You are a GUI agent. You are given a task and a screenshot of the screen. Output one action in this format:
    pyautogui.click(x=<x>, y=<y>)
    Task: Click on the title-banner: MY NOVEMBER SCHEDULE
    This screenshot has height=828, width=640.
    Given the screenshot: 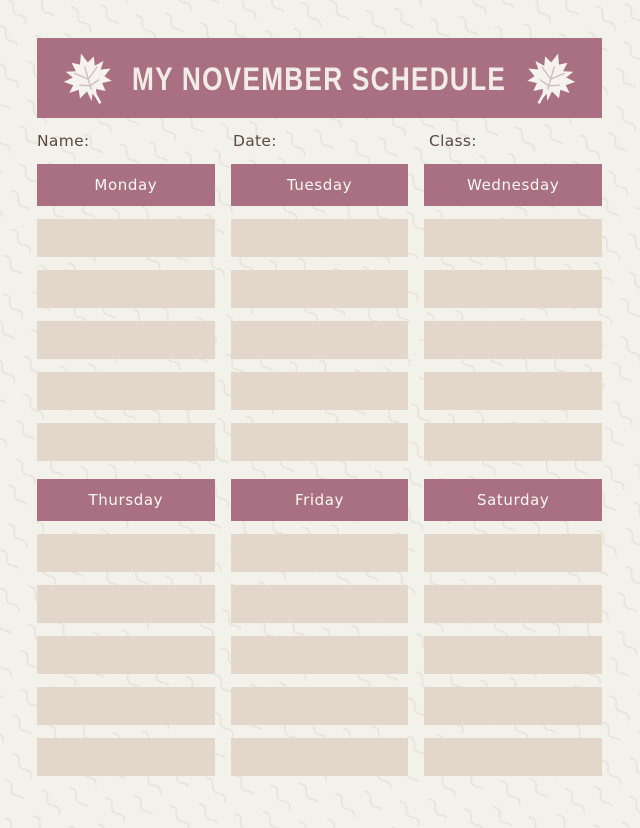 What is the action you would take?
    pyautogui.click(x=319, y=78)
    